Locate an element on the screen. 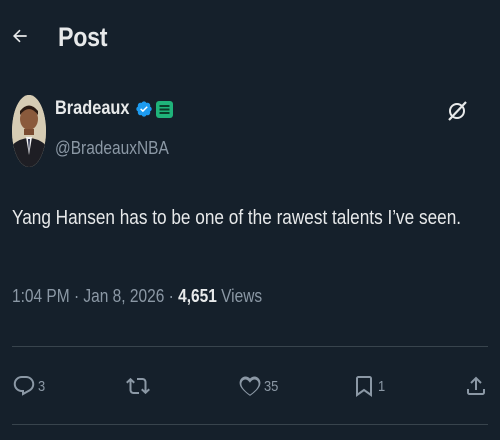 The height and width of the screenshot is (440, 500). heart-icon is located at coordinates (250, 386).